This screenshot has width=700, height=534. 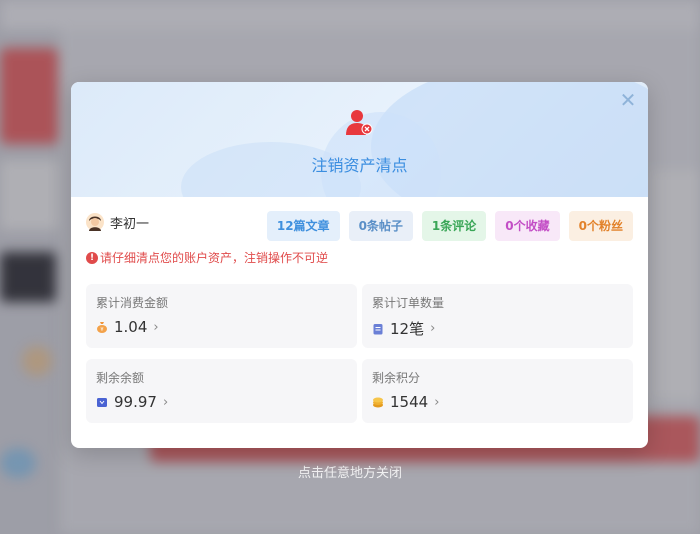 What do you see at coordinates (132, 303) in the screenshot?
I see `card-label: 累计消费金额` at bounding box center [132, 303].